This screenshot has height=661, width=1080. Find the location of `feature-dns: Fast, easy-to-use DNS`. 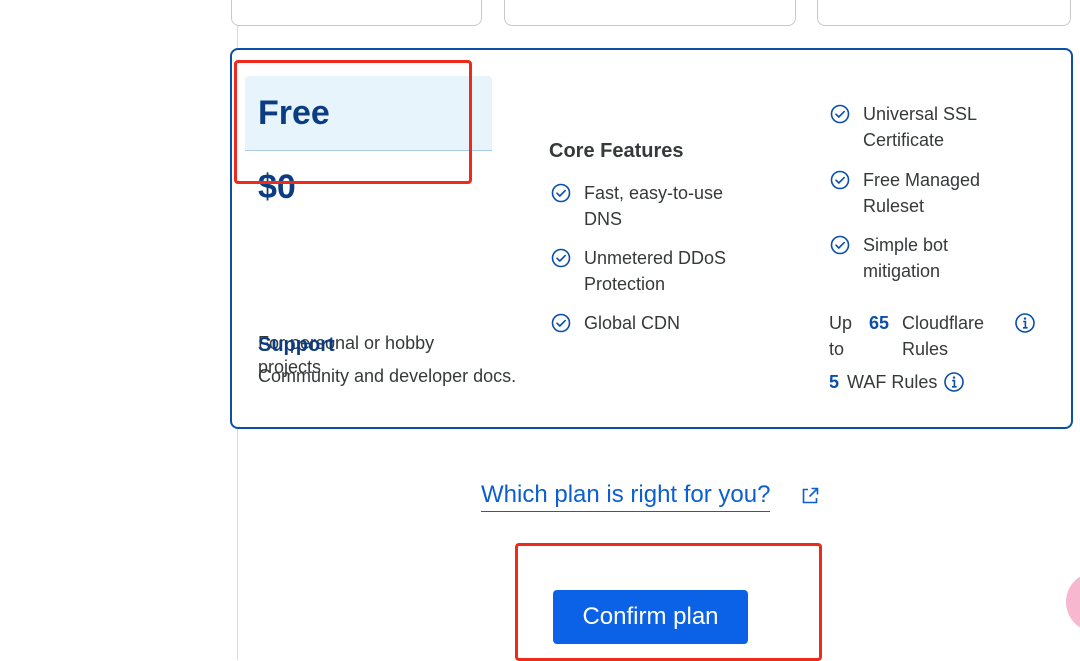

feature-dns: Fast, easy-to-use DNS is located at coordinates (655, 206).